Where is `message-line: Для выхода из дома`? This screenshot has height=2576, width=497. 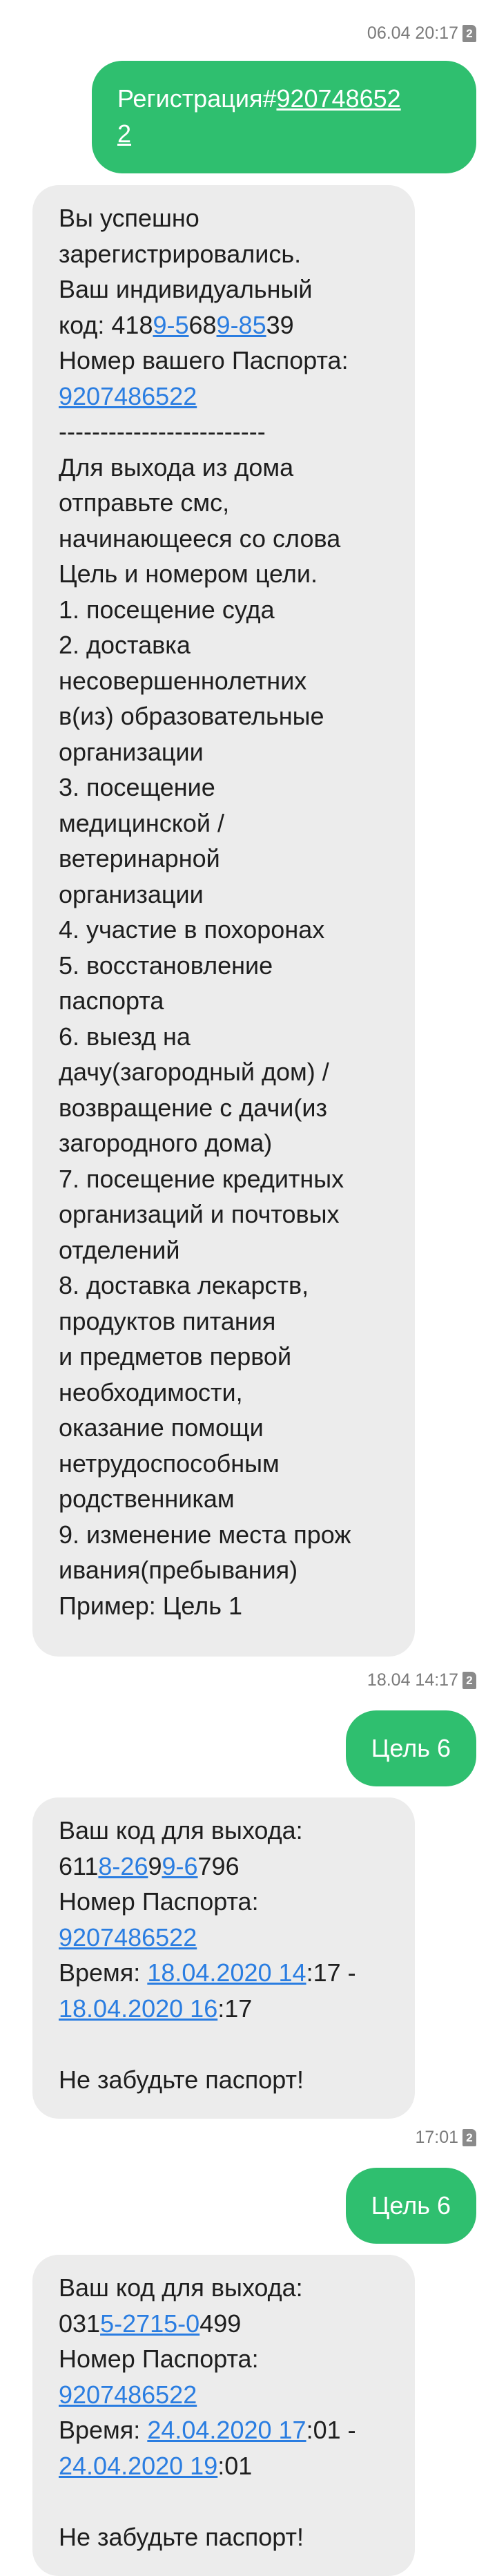 message-line: Для выхода из дома is located at coordinates (176, 467).